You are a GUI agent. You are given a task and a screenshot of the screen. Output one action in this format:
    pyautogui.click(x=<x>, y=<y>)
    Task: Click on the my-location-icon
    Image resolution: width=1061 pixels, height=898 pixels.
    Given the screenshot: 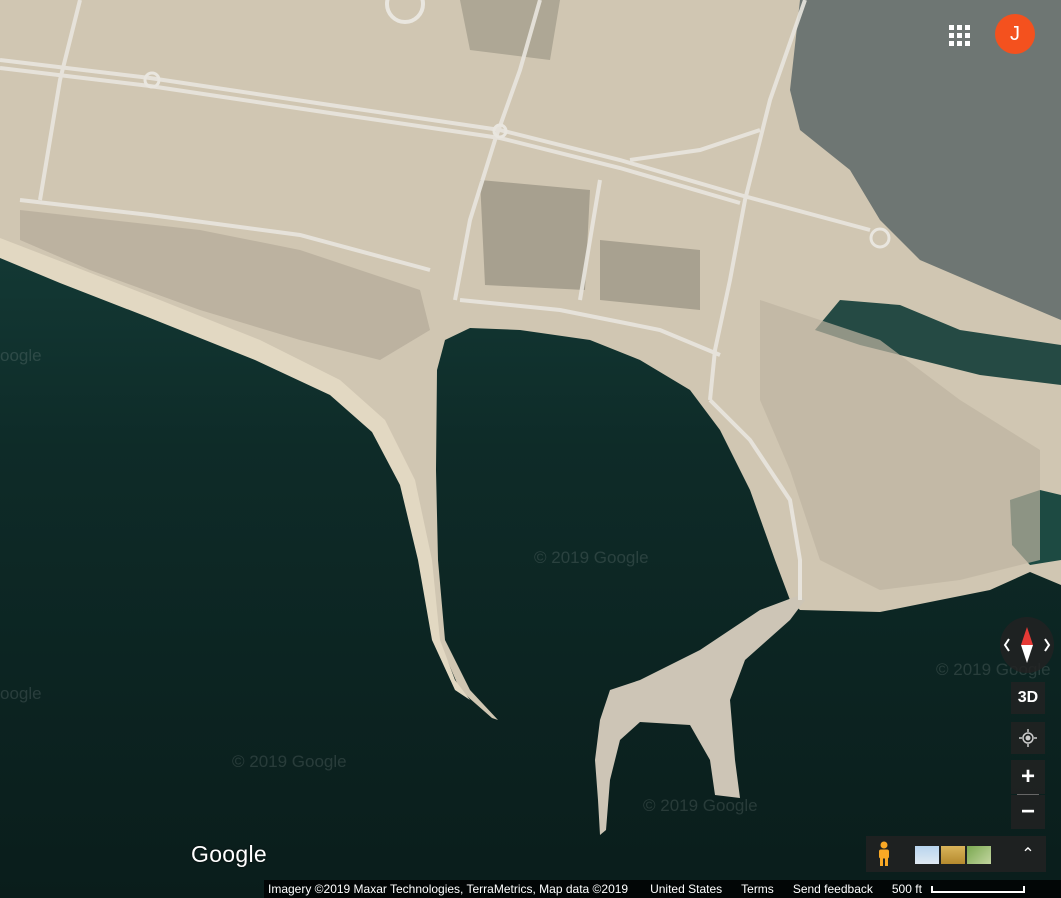 What is the action you would take?
    pyautogui.click(x=1028, y=738)
    